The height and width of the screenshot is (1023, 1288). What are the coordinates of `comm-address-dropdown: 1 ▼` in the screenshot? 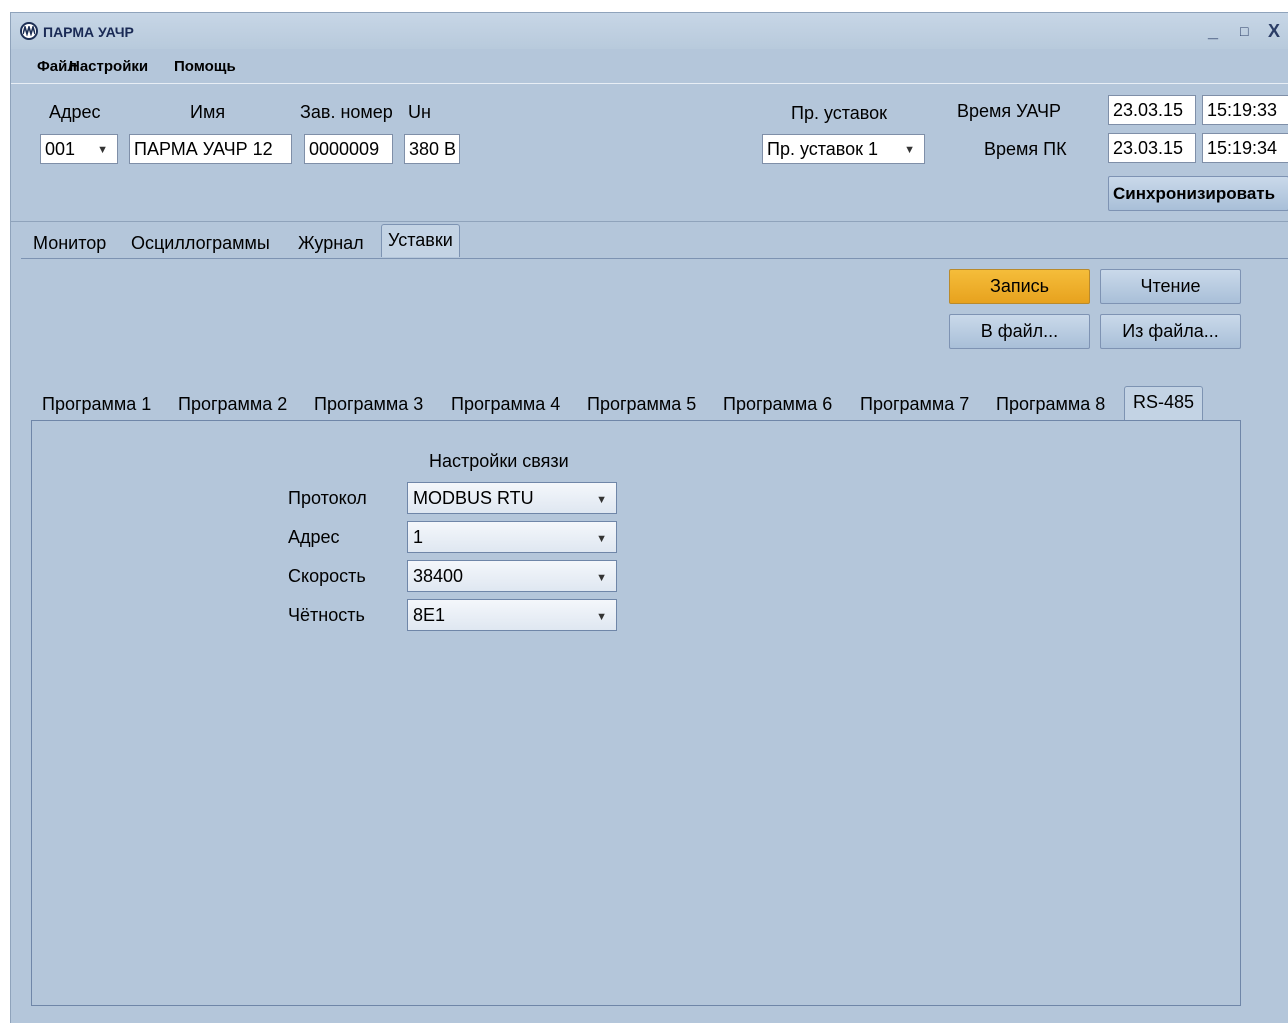 It's located at (512, 537).